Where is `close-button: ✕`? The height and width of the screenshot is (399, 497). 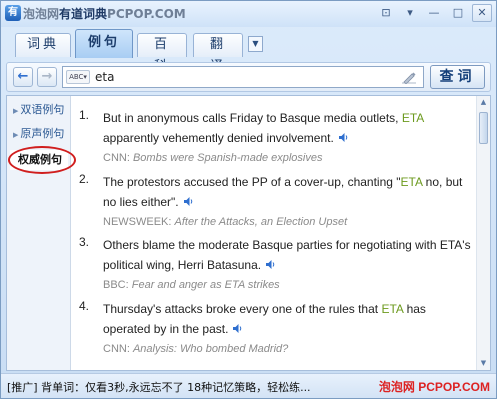 close-button: ✕ is located at coordinates (482, 13).